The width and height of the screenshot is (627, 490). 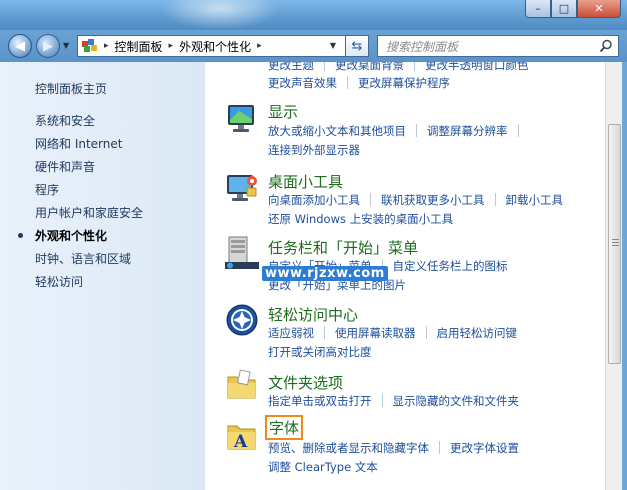 What do you see at coordinates (404, 83) in the screenshot?
I see `link-change-screensaver: 更改屏幕保护程序` at bounding box center [404, 83].